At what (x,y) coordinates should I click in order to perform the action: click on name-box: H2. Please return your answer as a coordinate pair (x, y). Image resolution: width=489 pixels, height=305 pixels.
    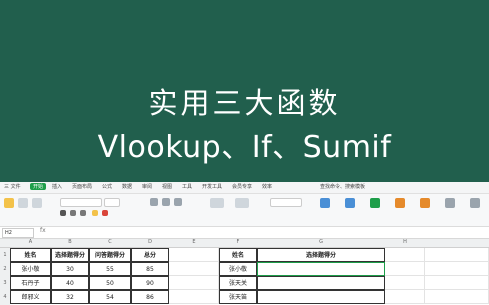
    Looking at the image, I should click on (18, 233).